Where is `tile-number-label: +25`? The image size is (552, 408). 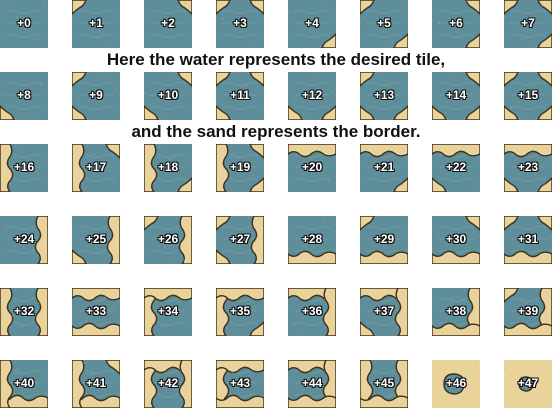 tile-number-label: +25 is located at coordinates (96, 239).